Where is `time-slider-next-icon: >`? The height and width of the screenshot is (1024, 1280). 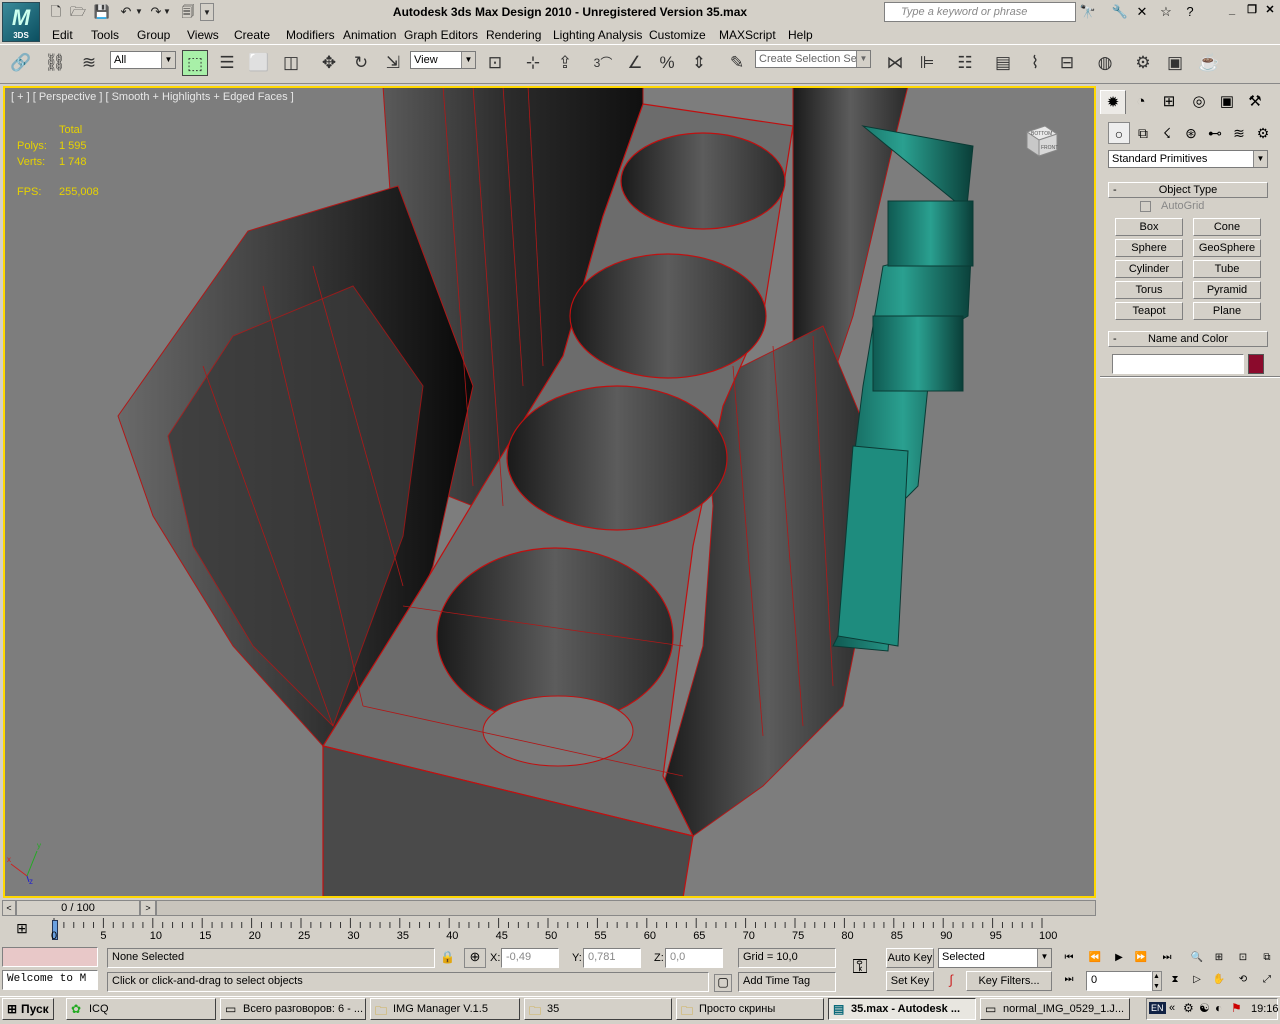 time-slider-next-icon: > is located at coordinates (148, 908).